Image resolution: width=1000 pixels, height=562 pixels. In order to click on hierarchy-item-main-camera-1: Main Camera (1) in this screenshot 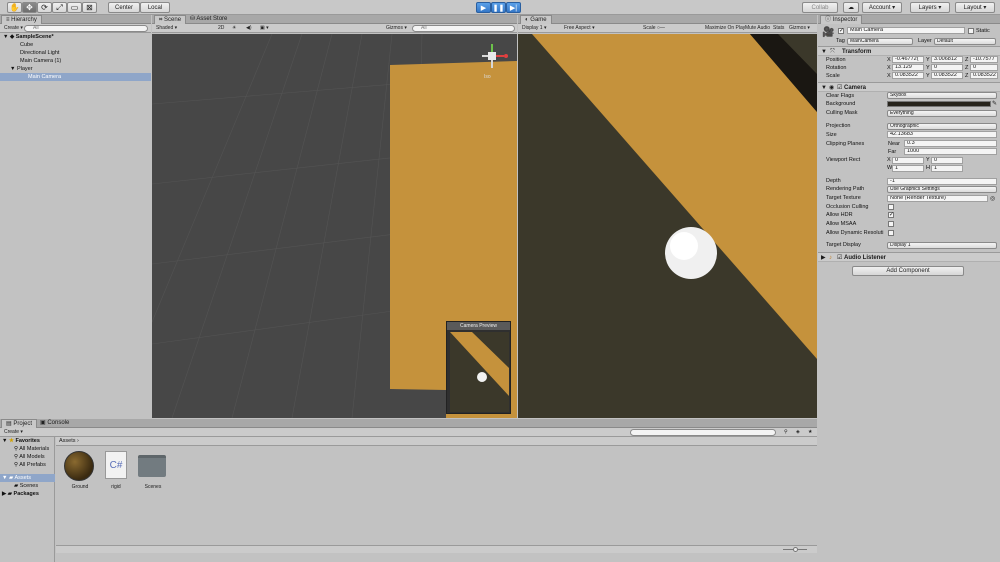, I will do `click(75, 61)`.